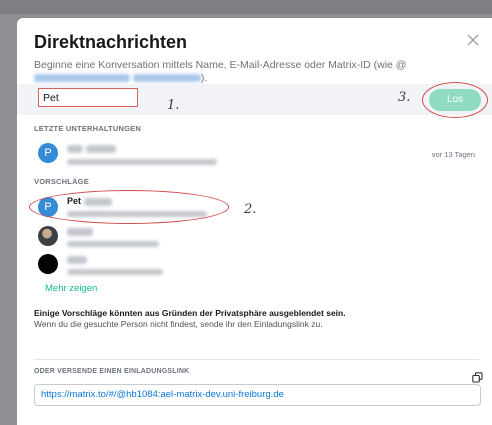 The image size is (492, 425). Describe the element at coordinates (111, 42) in the screenshot. I see `dialog-title: Direktnachrichten` at that location.